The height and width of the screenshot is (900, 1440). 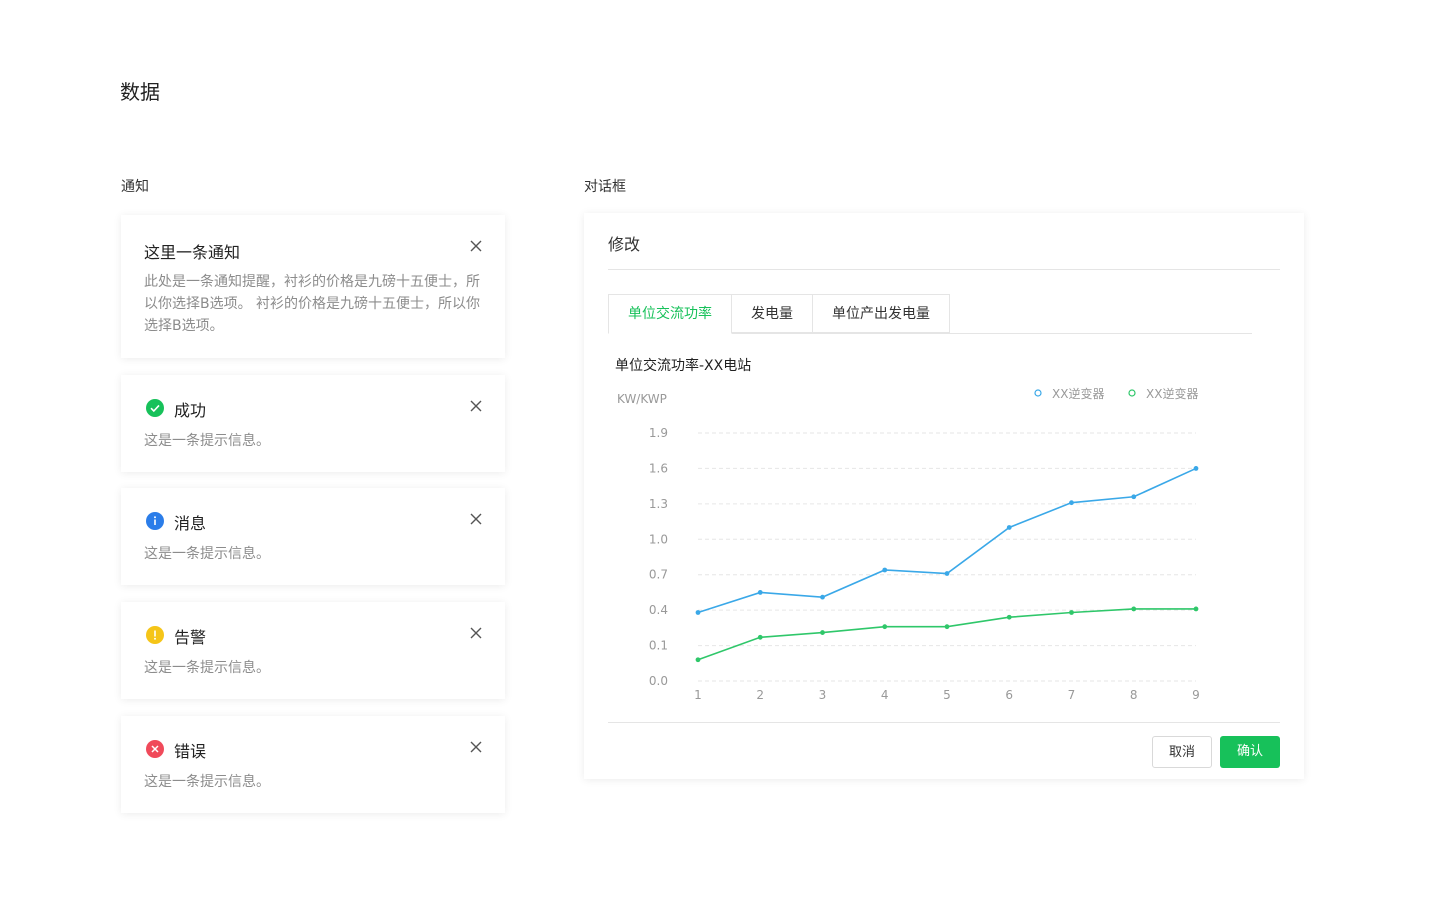 I want to click on warning-icon, so click(x=155, y=635).